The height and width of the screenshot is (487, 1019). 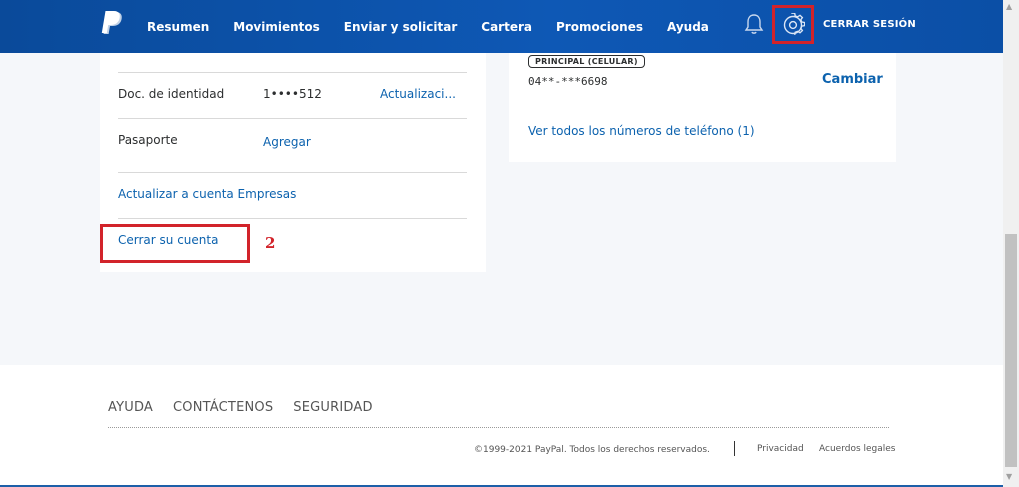 What do you see at coordinates (148, 140) in the screenshot?
I see `passport-label: Pasaporte` at bounding box center [148, 140].